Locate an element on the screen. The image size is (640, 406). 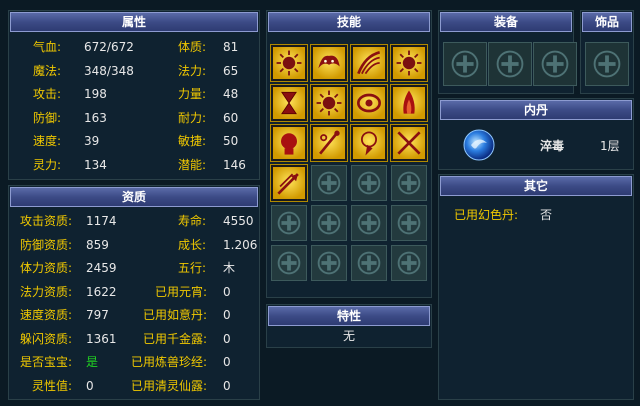
attr-label: 速度: is located at coordinates (47, 141).